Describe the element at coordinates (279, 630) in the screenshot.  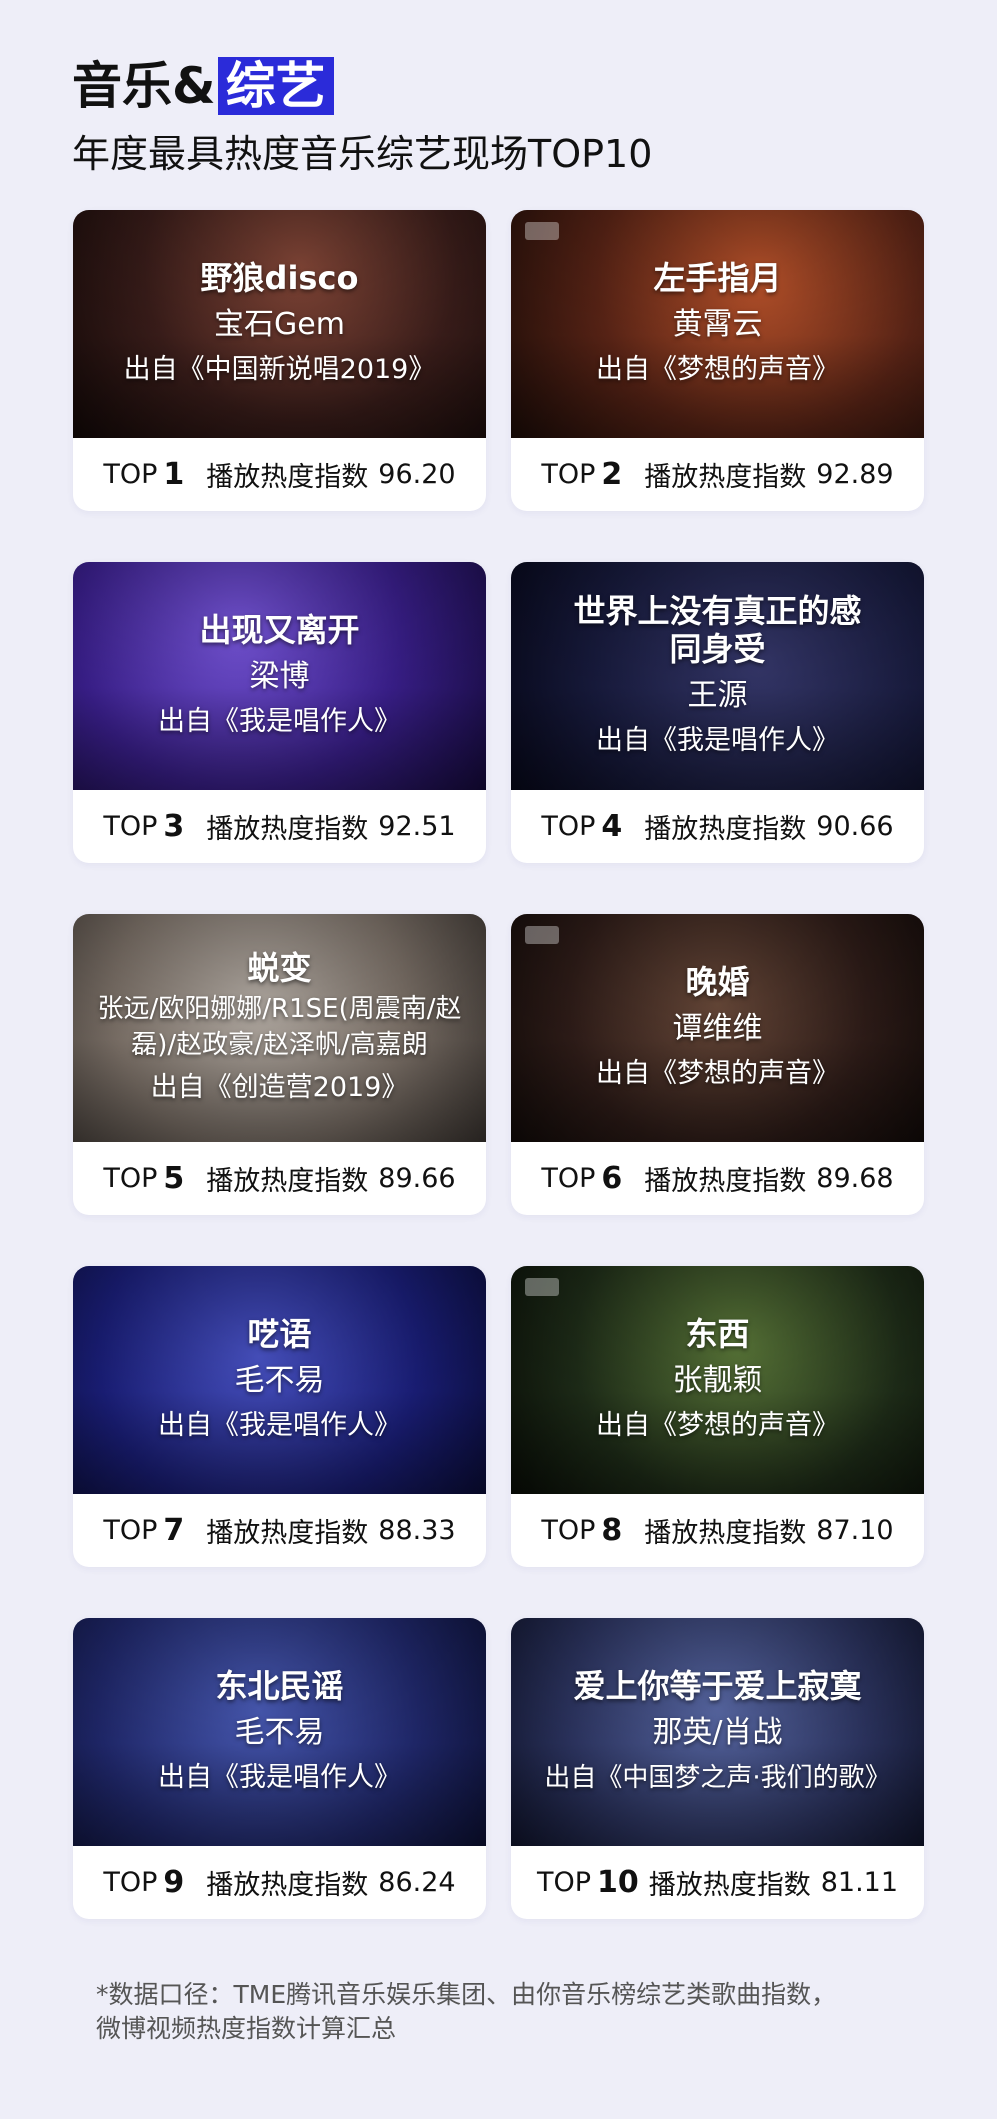
I see `song-title: 出现又离开` at that location.